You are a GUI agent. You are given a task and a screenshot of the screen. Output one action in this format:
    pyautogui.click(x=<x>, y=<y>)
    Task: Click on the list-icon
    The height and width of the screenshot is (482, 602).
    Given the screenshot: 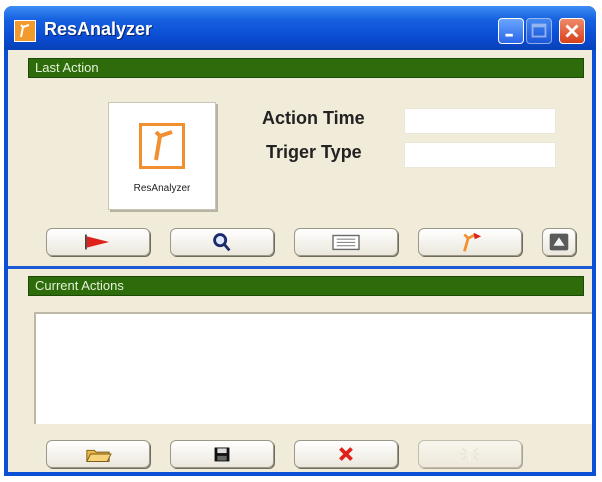 What is the action you would take?
    pyautogui.click(x=346, y=242)
    